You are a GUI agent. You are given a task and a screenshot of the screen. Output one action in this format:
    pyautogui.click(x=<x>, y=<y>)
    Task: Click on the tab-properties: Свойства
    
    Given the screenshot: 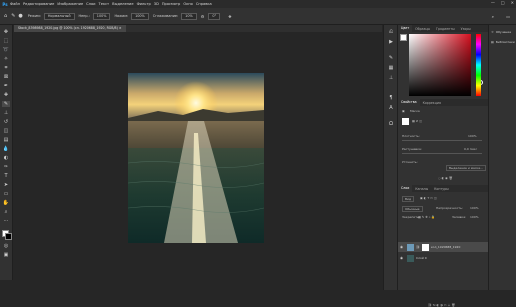 What is the action you would take?
    pyautogui.click(x=409, y=102)
    